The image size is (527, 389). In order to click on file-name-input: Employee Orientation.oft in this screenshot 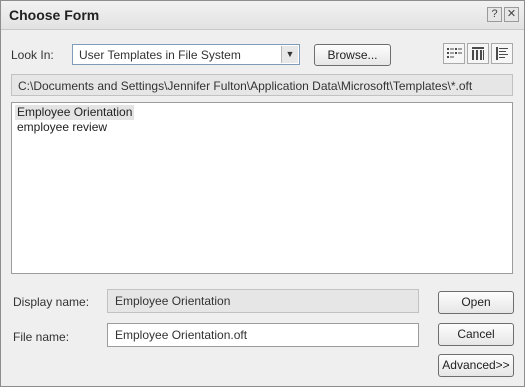, I will do `click(263, 335)`.